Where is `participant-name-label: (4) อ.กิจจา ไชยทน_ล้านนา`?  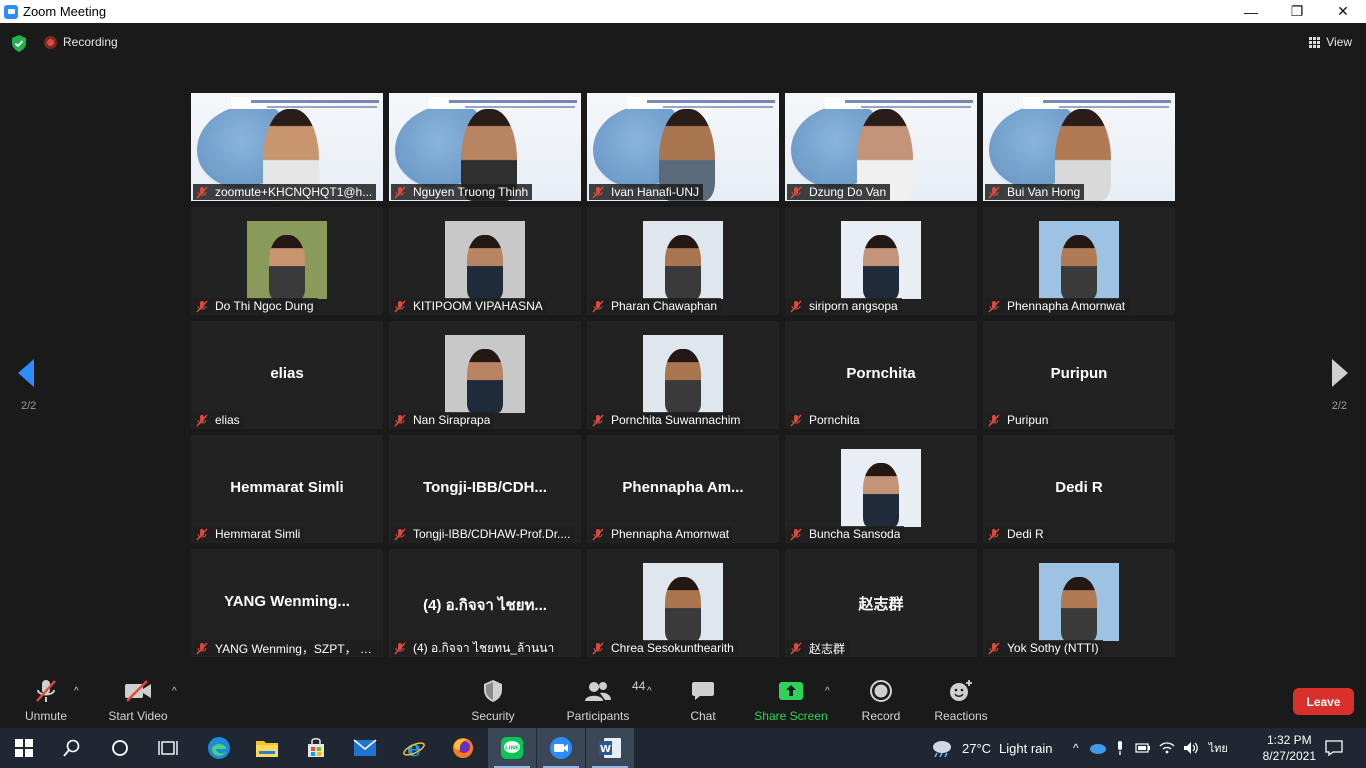
participant-name-label: (4) อ.กิจจา ไชยทน_ล้านนา is located at coordinates (475, 648).